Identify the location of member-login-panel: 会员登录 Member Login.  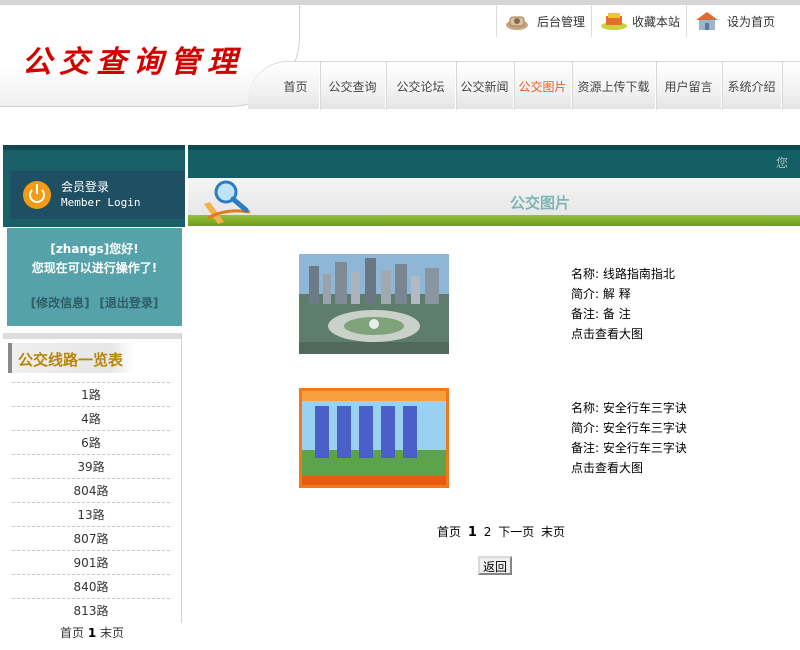
(94, 186).